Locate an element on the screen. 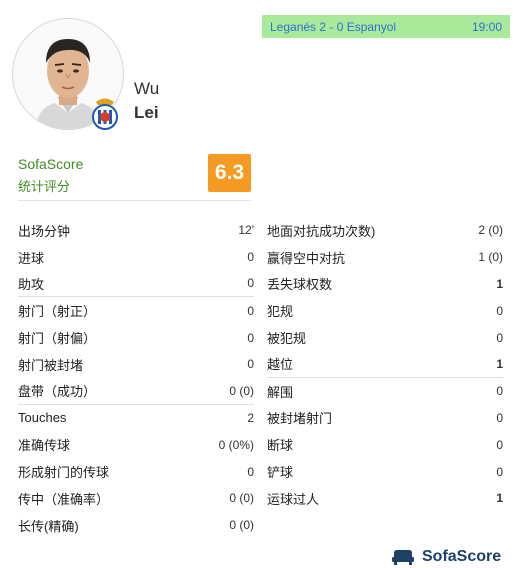  stat-label: 运球过人 is located at coordinates (293, 499).